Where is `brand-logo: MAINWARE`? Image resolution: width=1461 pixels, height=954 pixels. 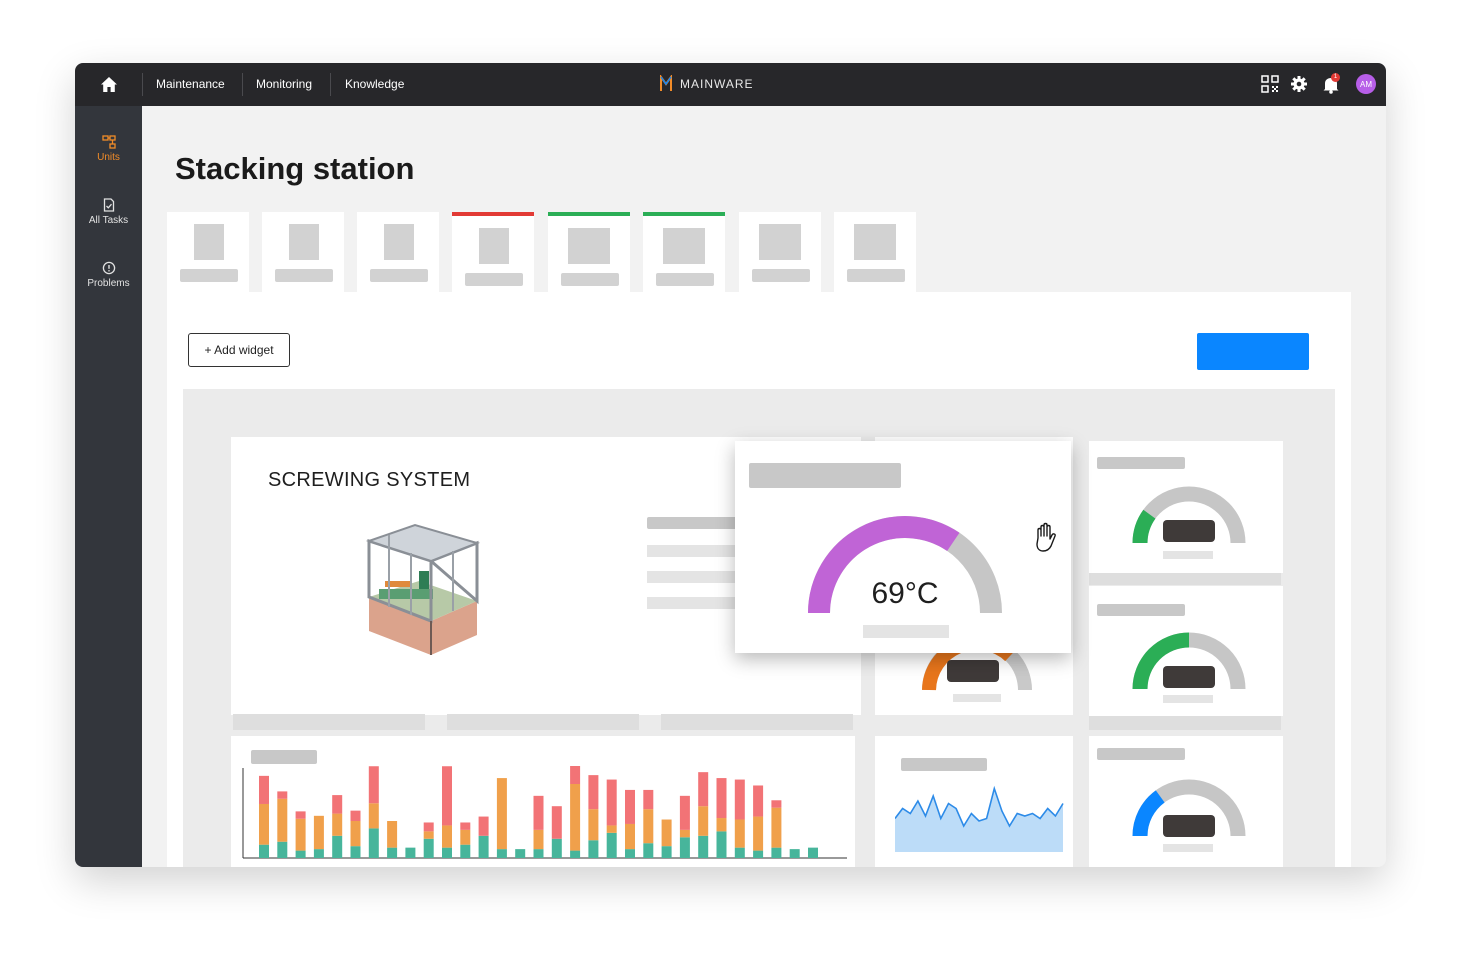
brand-logo: MAINWARE is located at coordinates (706, 84).